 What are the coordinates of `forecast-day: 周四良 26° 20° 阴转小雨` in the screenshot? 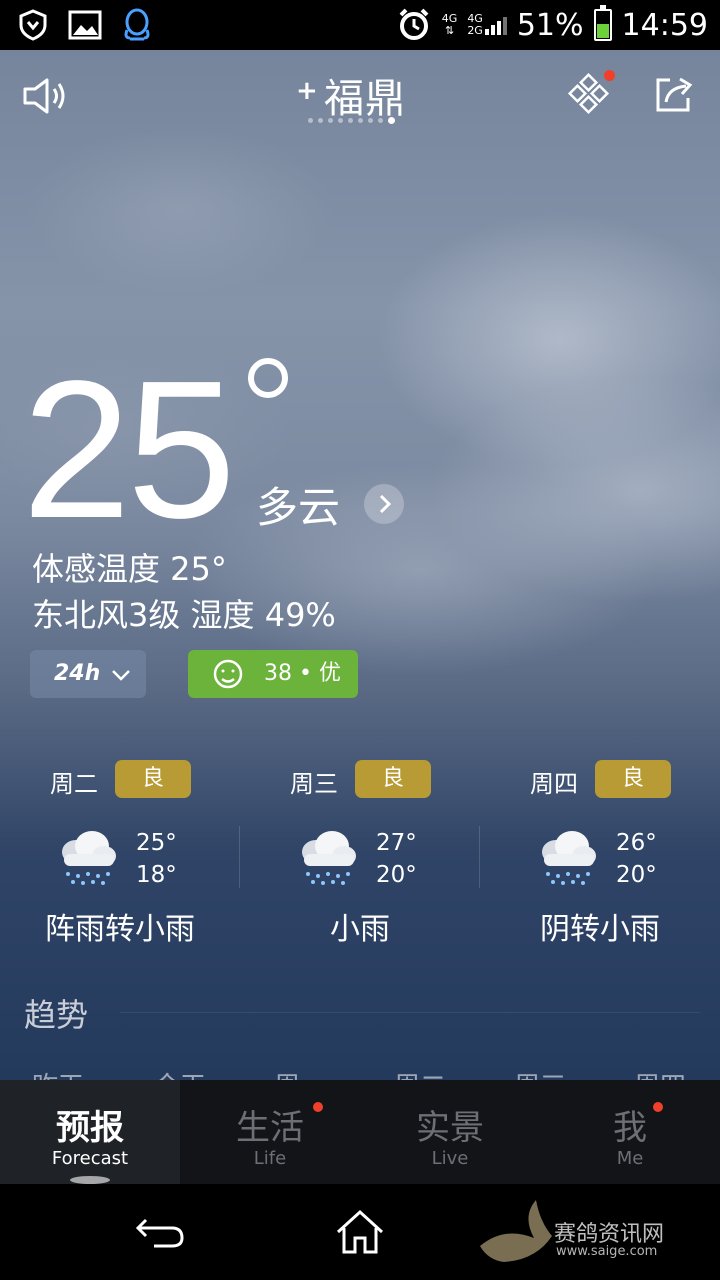 It's located at (600, 855).